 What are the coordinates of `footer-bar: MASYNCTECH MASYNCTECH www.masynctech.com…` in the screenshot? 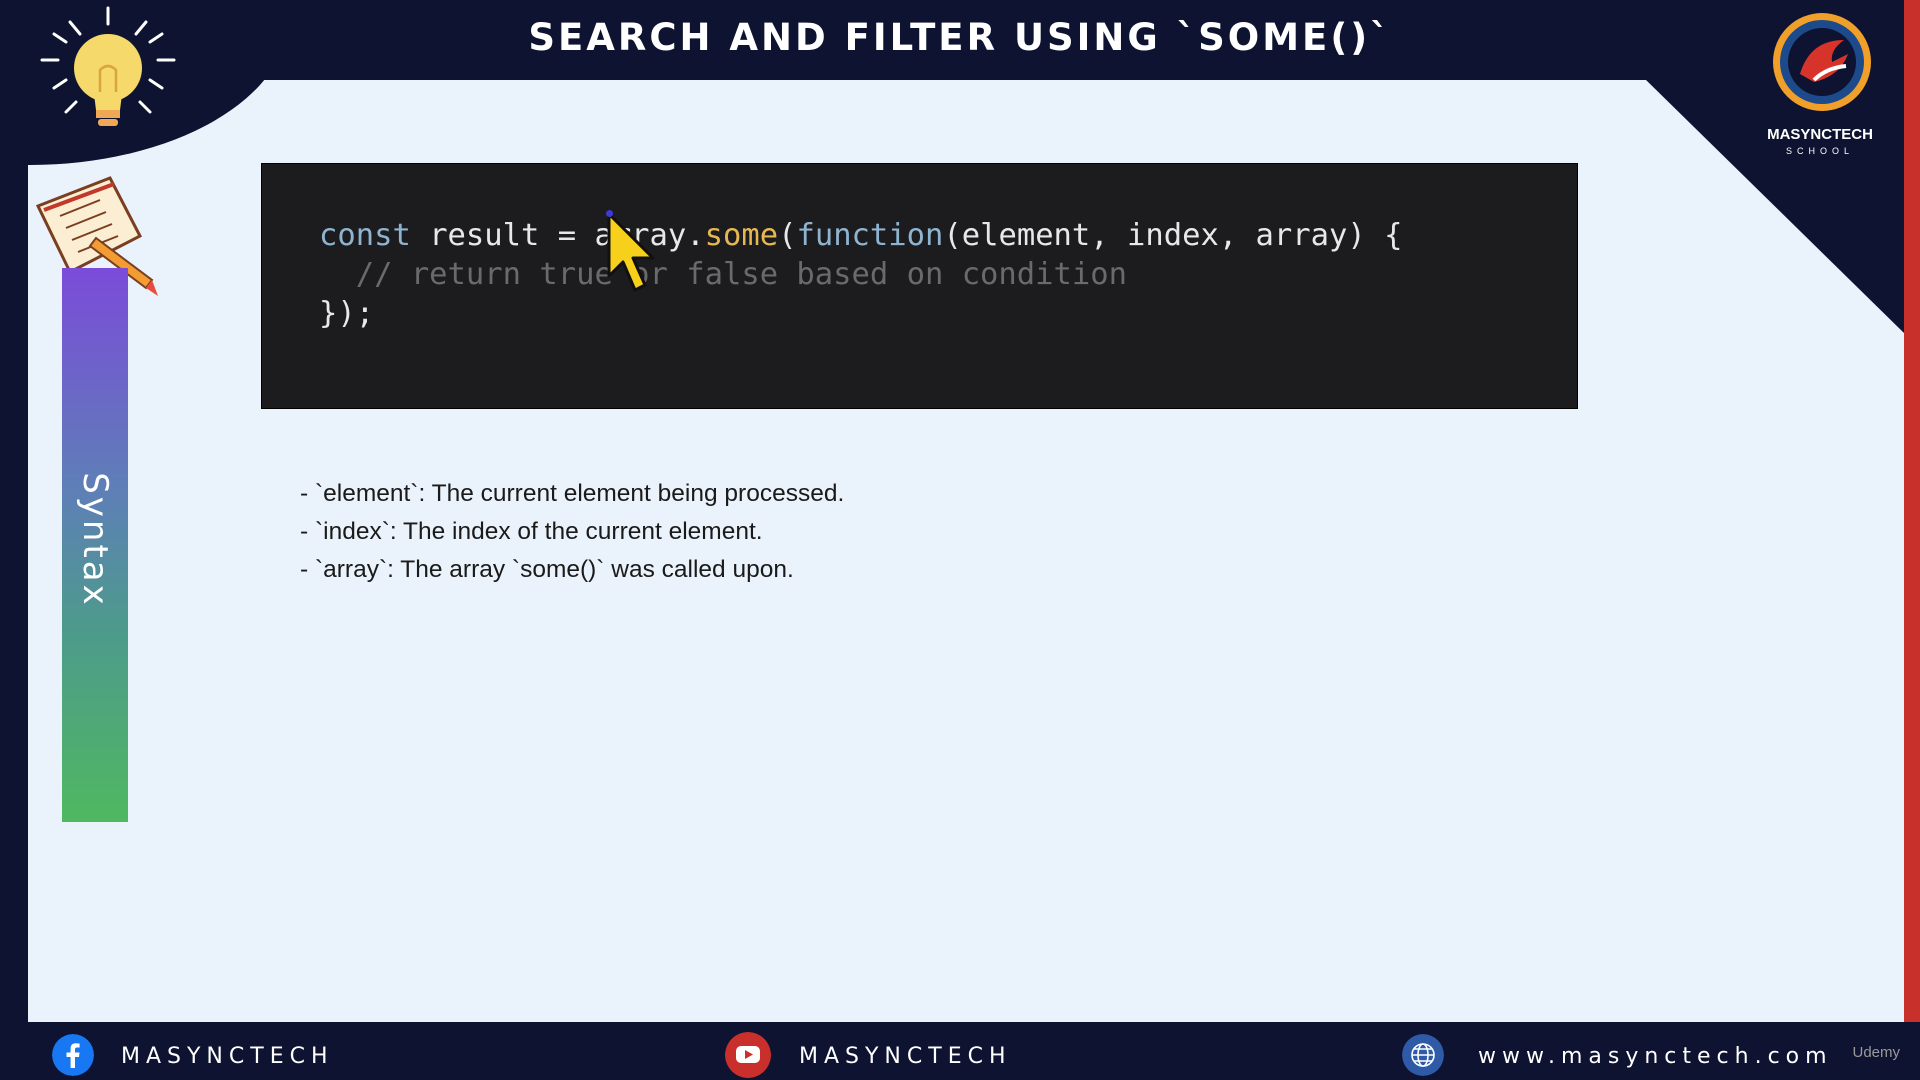 It's located at (960, 1051).